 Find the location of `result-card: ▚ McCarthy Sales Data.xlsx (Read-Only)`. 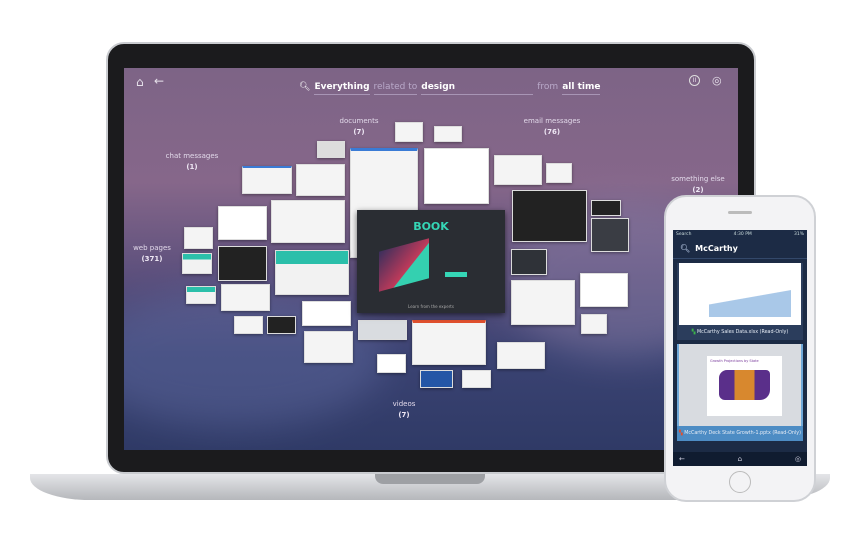

result-card: ▚ McCarthy Sales Data.xlsx (Read-Only) is located at coordinates (740, 301).